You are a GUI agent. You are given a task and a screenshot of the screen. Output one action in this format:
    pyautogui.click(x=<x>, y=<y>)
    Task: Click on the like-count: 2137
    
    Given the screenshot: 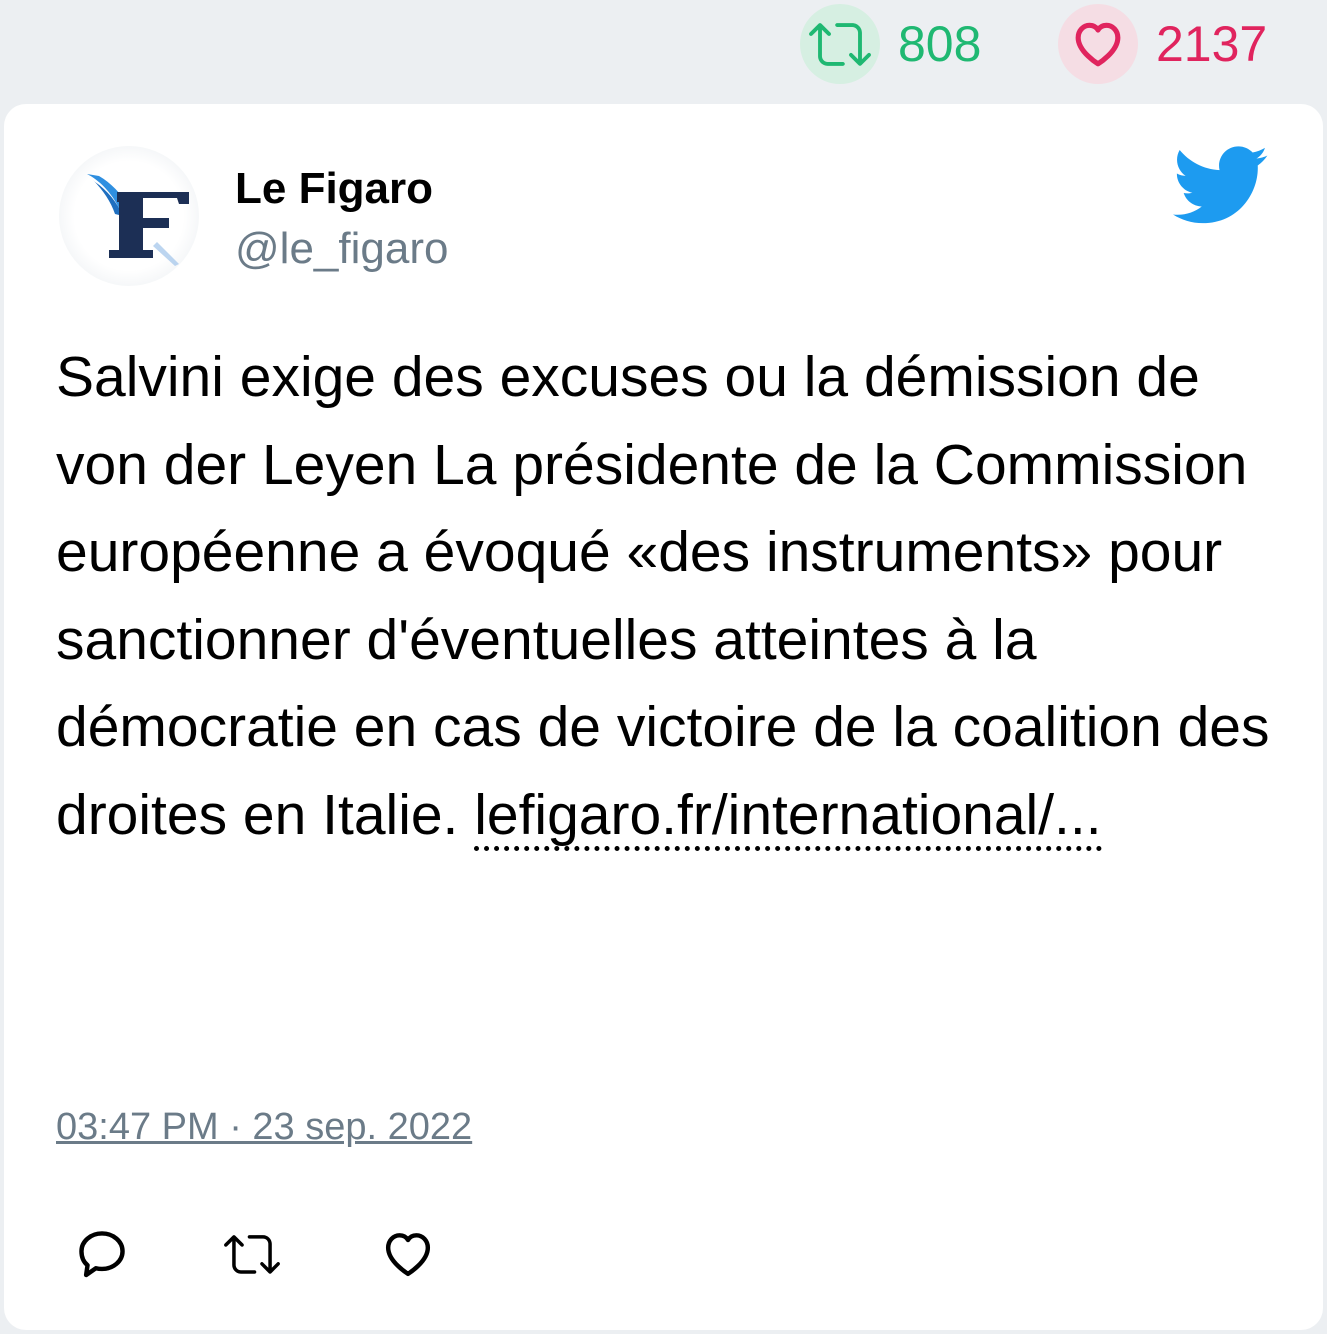 What is the action you would take?
    pyautogui.click(x=1212, y=44)
    